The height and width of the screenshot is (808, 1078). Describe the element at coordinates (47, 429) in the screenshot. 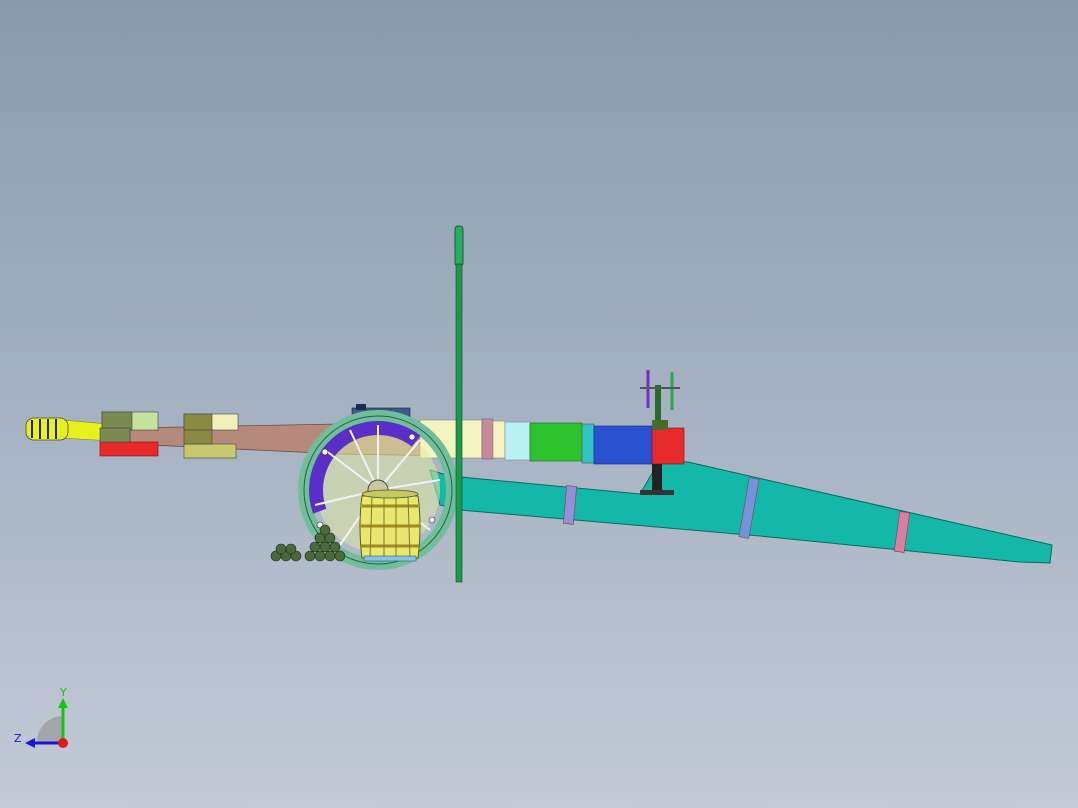

I see `muzzle-rings` at that location.